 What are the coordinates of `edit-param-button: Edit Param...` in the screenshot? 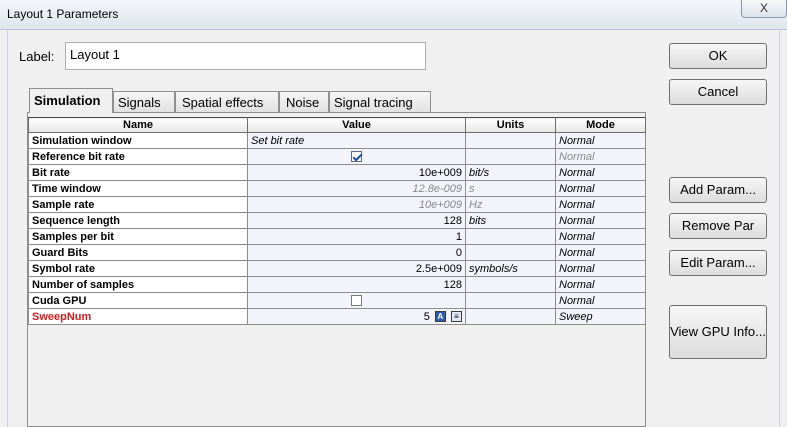 It's located at (718, 263).